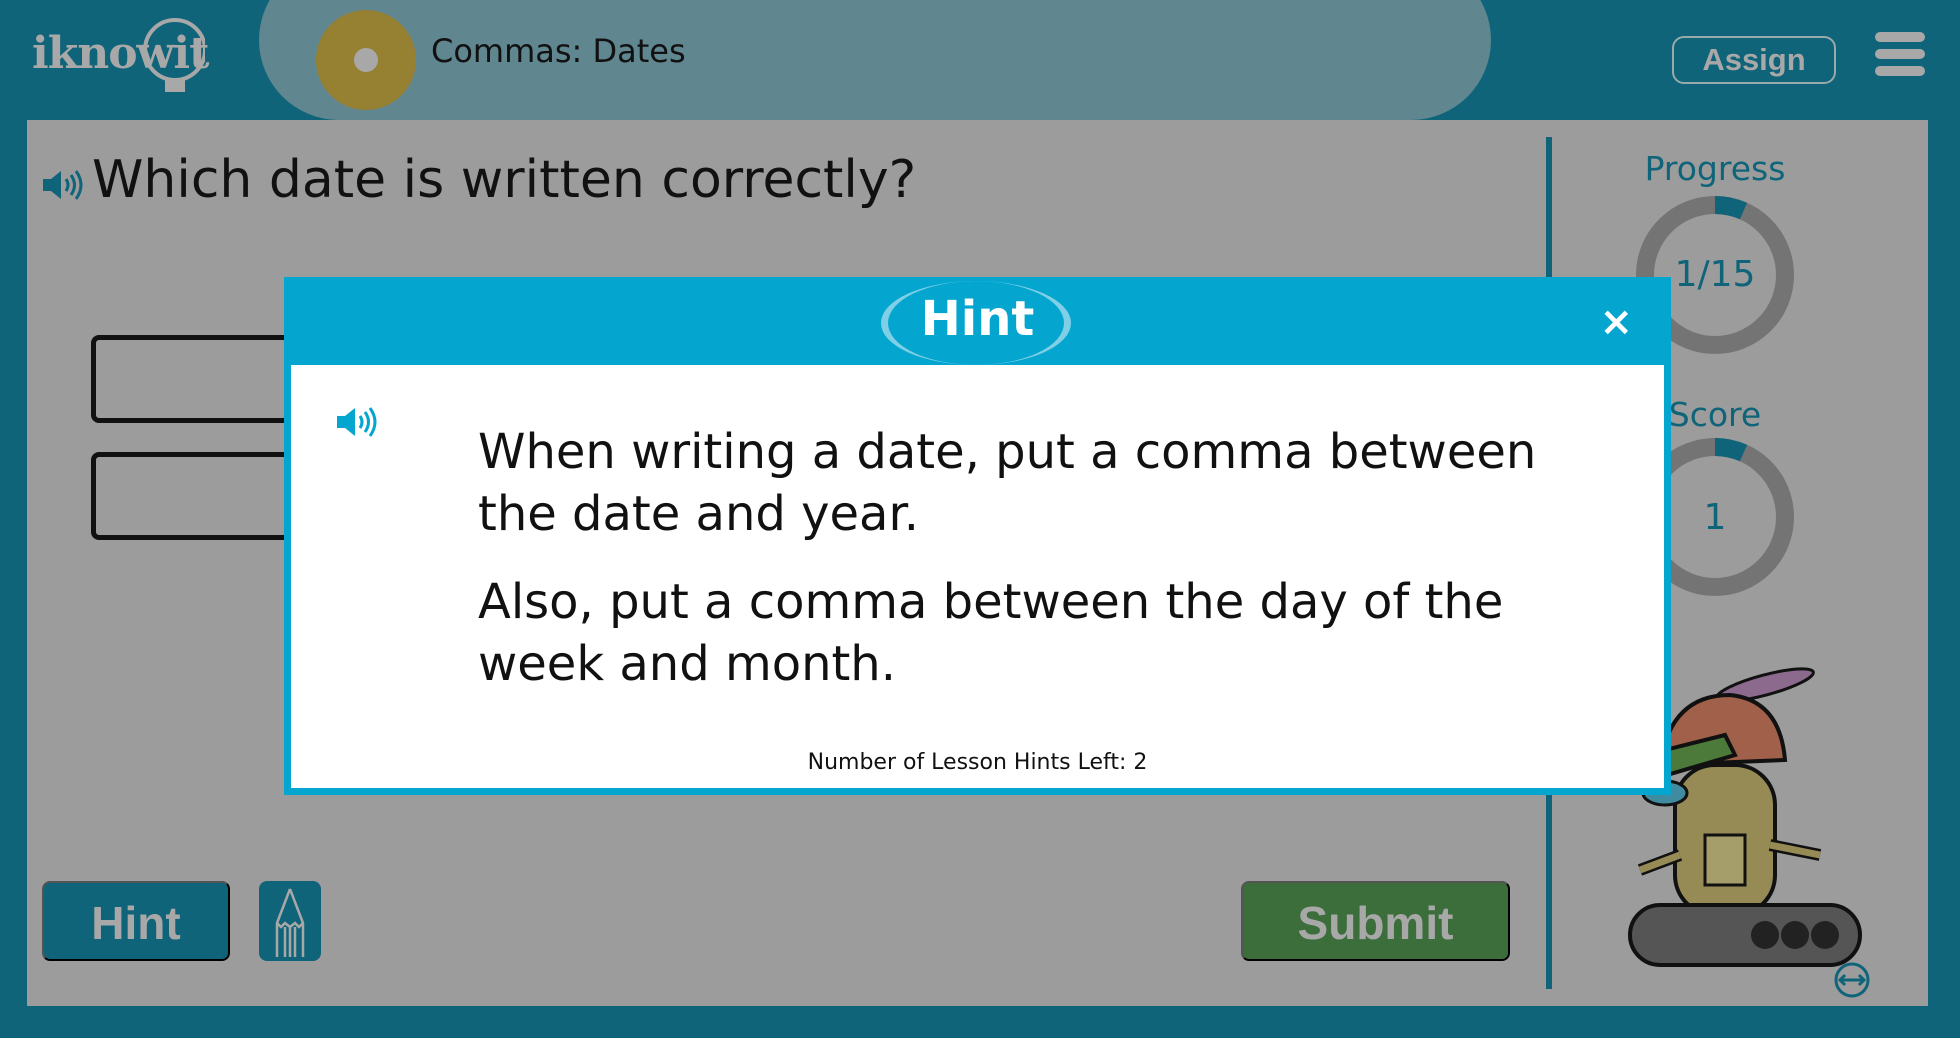 Image resolution: width=1960 pixels, height=1038 pixels. Describe the element at coordinates (366, 60) in the screenshot. I see `lesson-coin-icon` at that location.